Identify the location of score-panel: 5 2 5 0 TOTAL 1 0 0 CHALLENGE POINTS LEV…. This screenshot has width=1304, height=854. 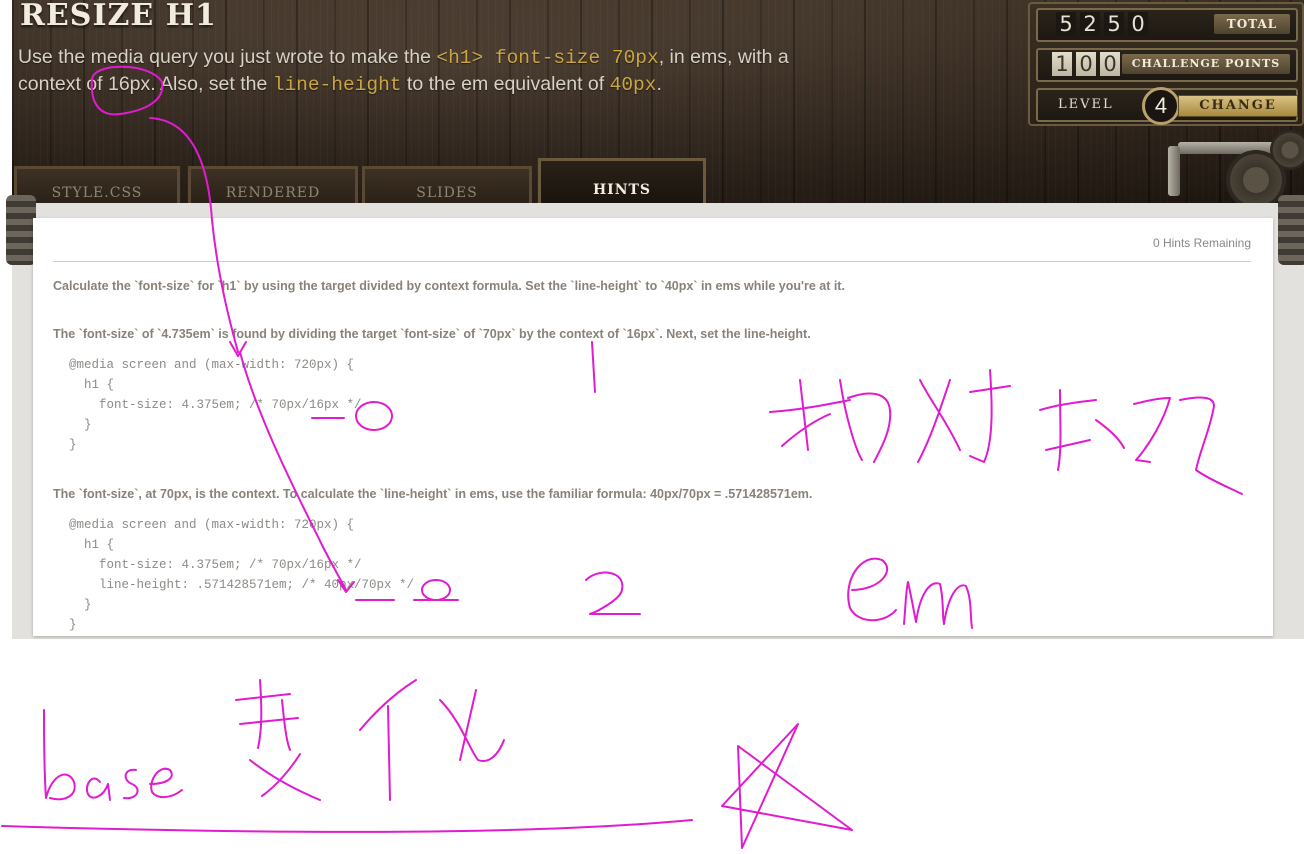
(1166, 64).